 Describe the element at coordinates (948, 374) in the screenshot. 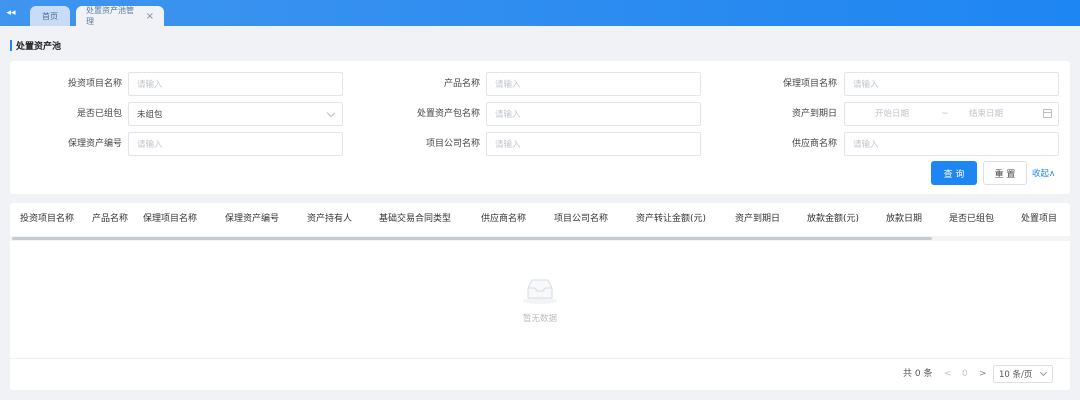

I see `chevron-left-icon: <` at that location.